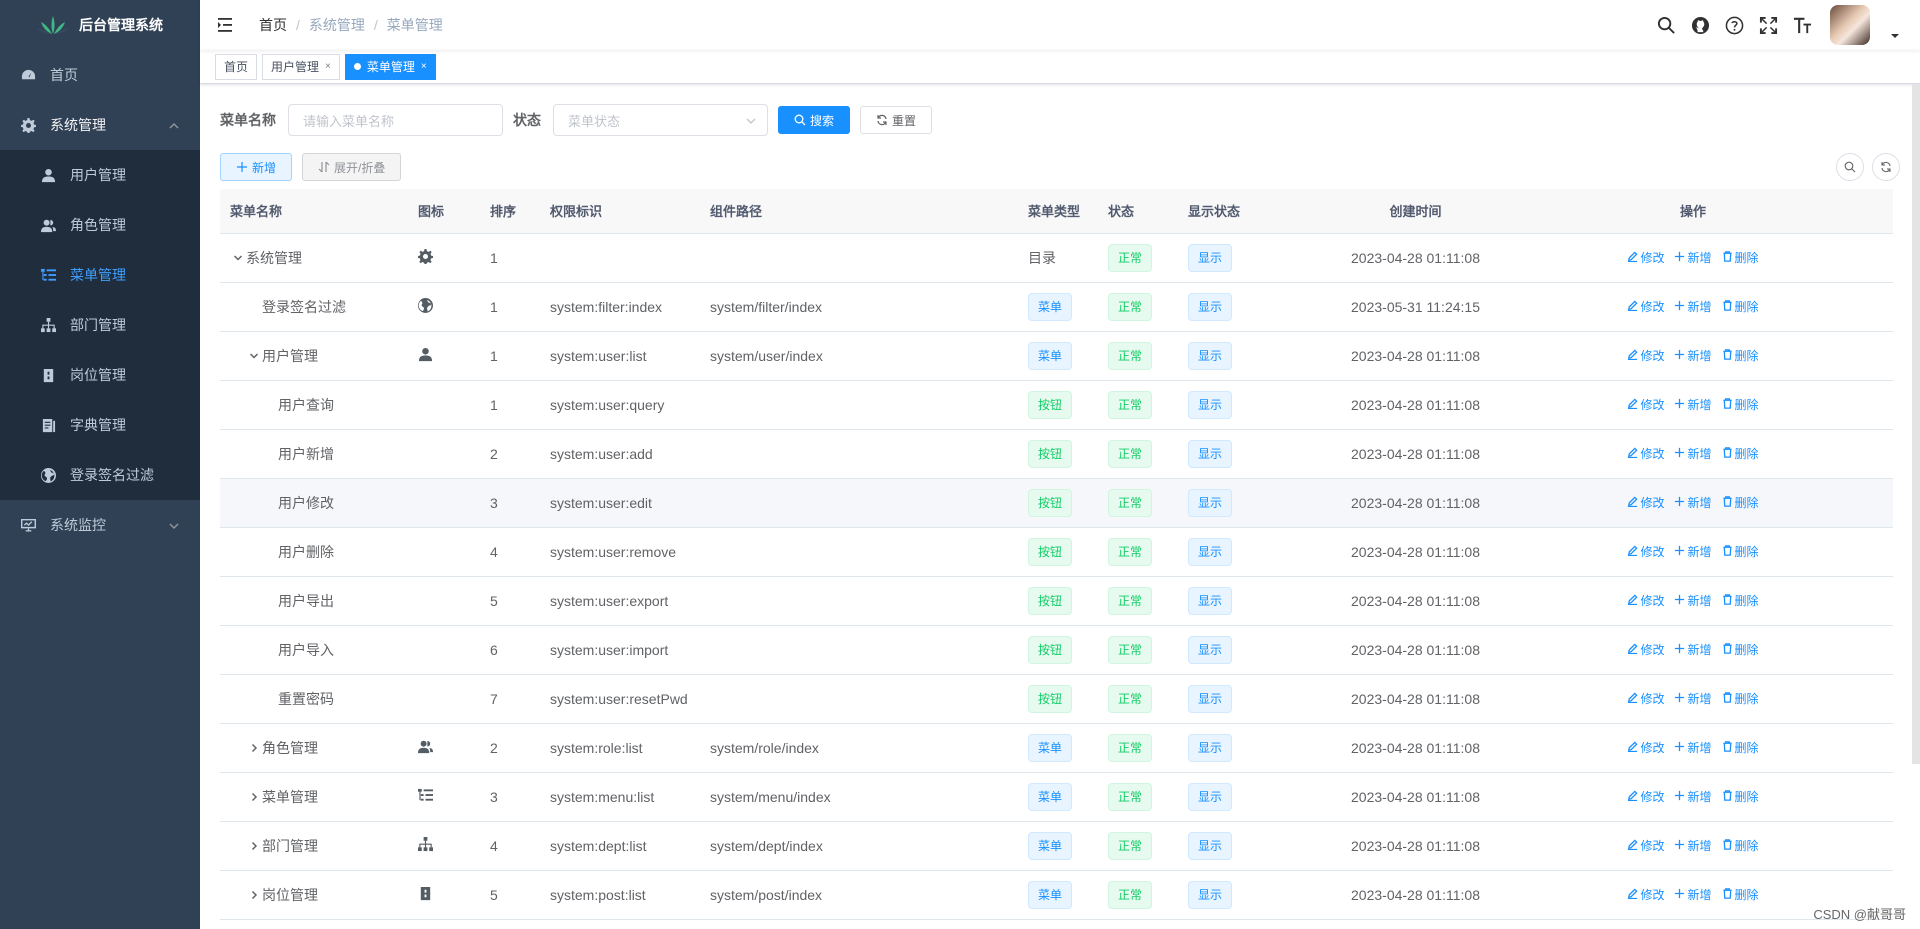  What do you see at coordinates (100, 175) in the screenshot?
I see `sidebar-subitem-0: 用户管理` at bounding box center [100, 175].